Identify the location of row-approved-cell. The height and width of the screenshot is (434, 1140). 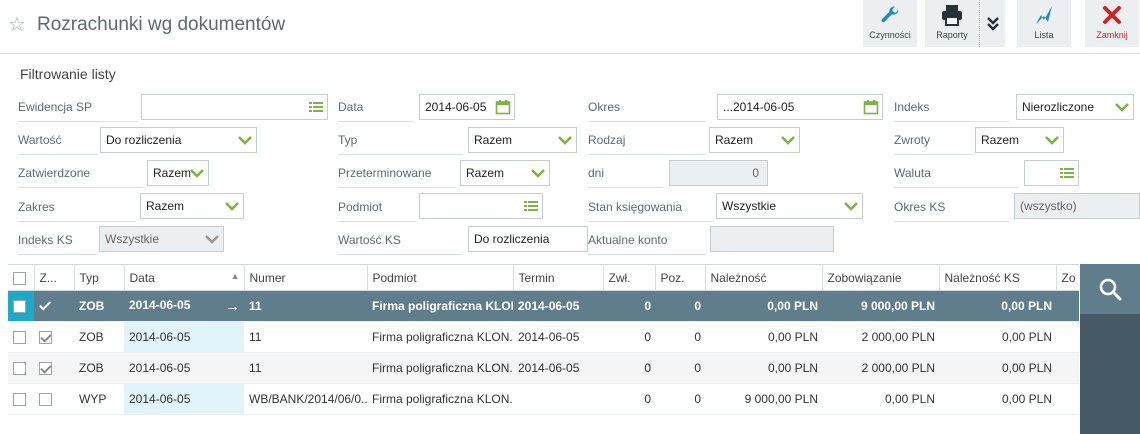
(54, 399).